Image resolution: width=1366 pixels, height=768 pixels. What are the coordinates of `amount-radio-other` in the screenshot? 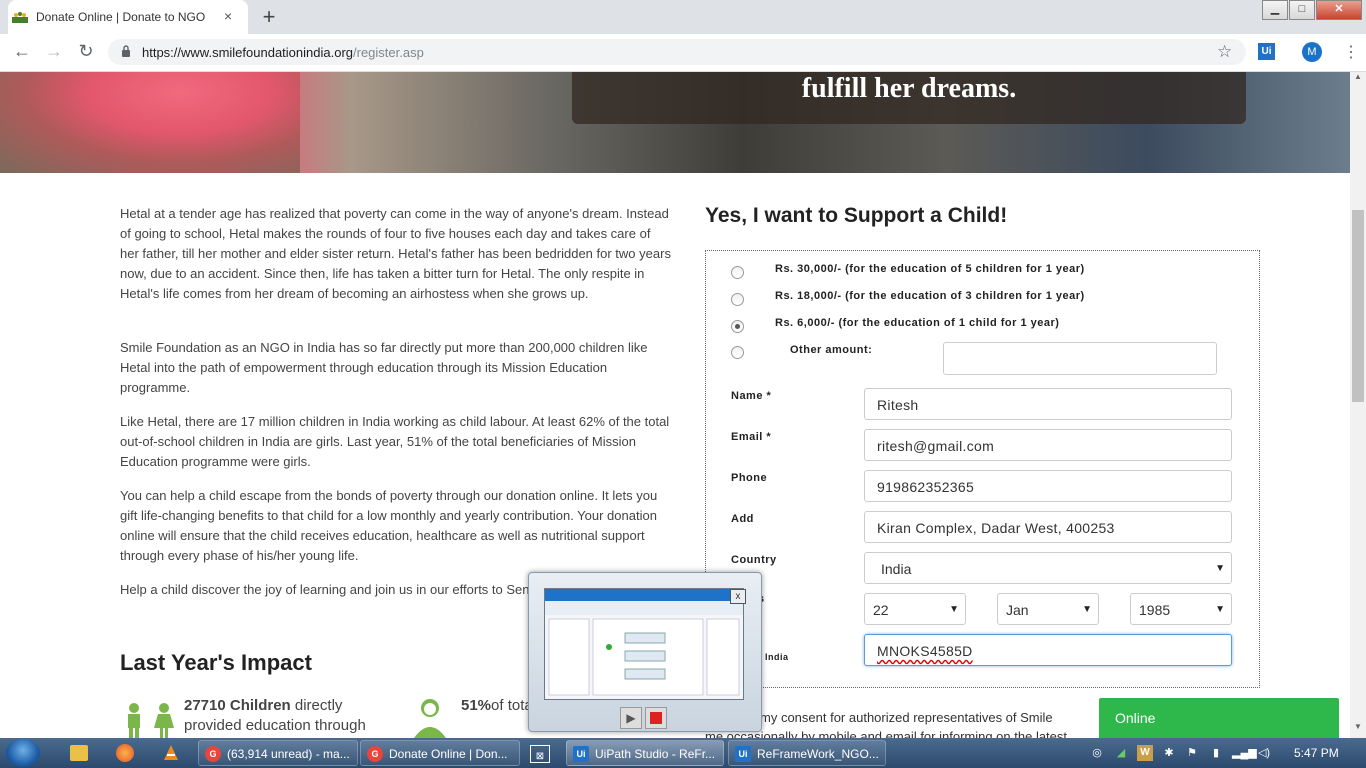 It's located at (737, 352).